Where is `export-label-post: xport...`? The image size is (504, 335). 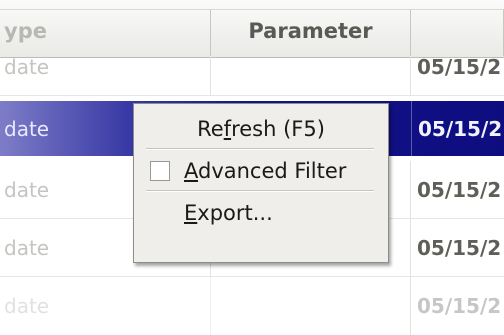
export-label-post: xport... is located at coordinates (235, 213).